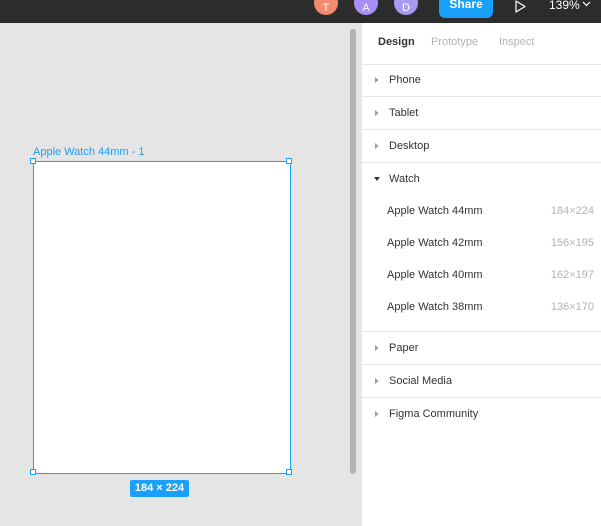  Describe the element at coordinates (572, 307) in the screenshot. I see `preset-dimensions: 136×170` at that location.